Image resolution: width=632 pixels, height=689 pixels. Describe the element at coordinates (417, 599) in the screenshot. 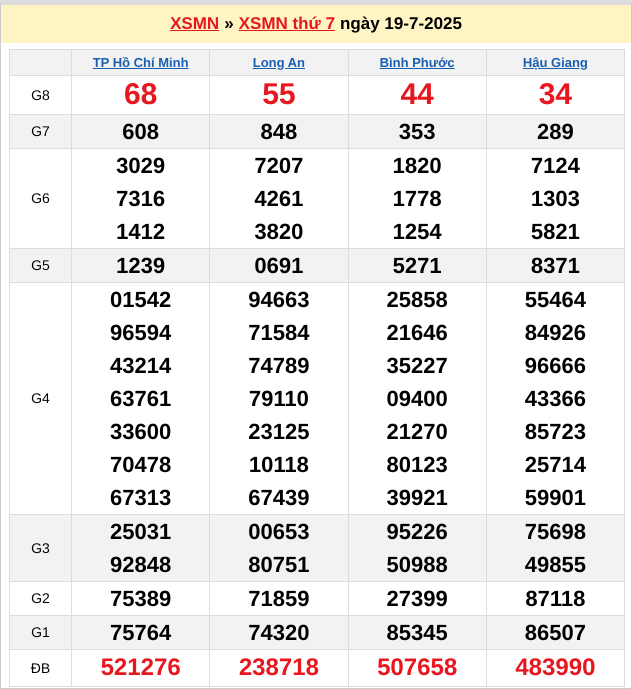

I see `winning-number: 27399` at that location.